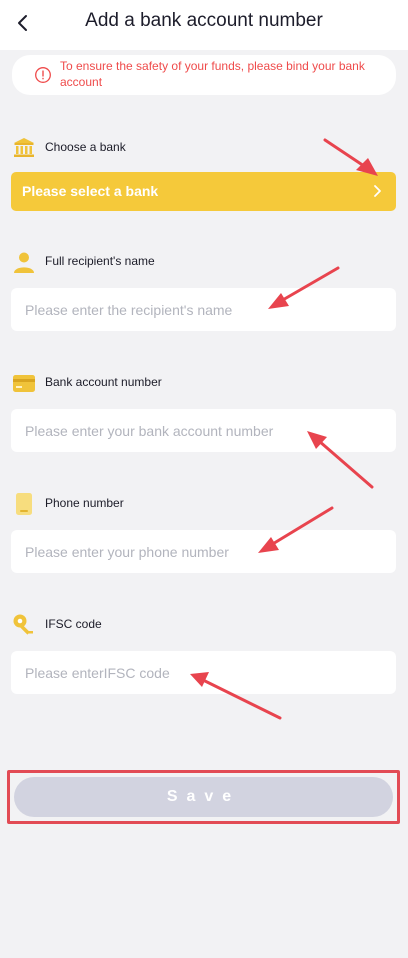 The width and height of the screenshot is (408, 958). Describe the element at coordinates (84, 503) in the screenshot. I see `phone-label: Phone number` at that location.